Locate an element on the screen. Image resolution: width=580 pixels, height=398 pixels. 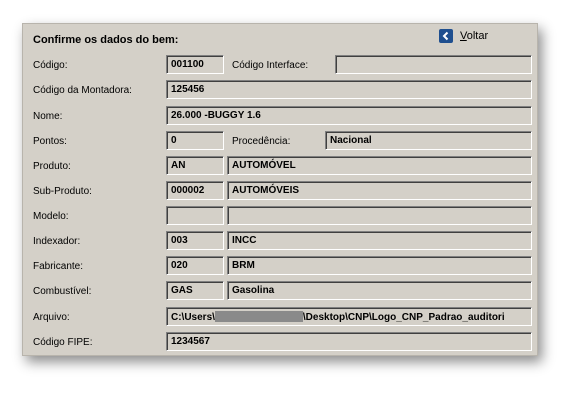
label-fabricante: Fabricante: is located at coordinates (58, 266).